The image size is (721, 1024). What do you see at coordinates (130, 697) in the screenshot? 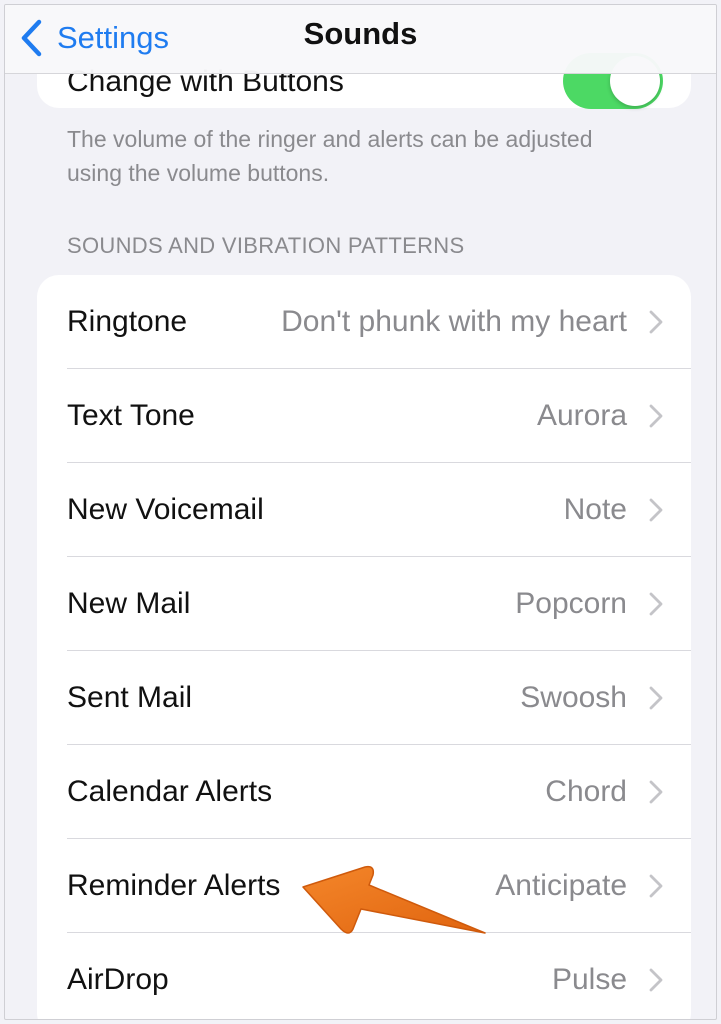
I see `row-label: Sent Mail` at bounding box center [130, 697].